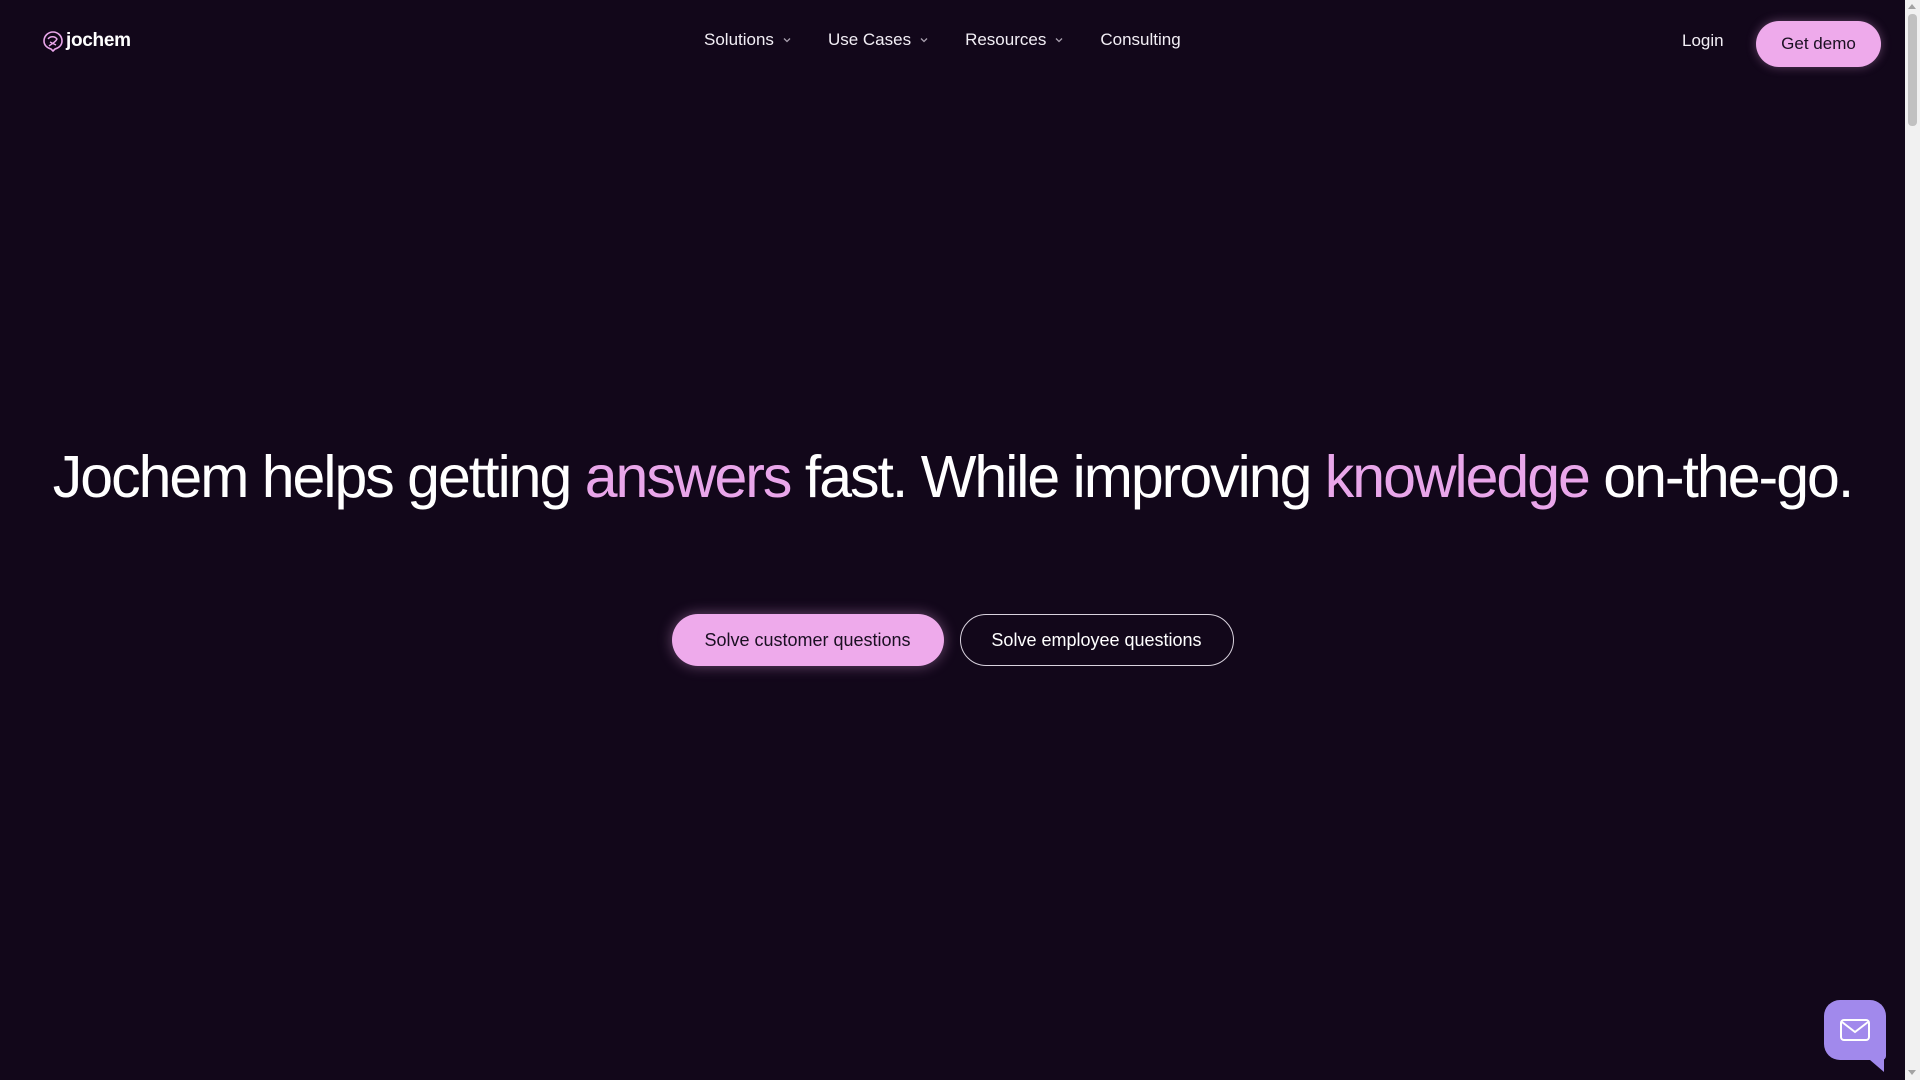 The height and width of the screenshot is (1080, 1920). I want to click on menu-item-consulting: Consulting, so click(1140, 40).